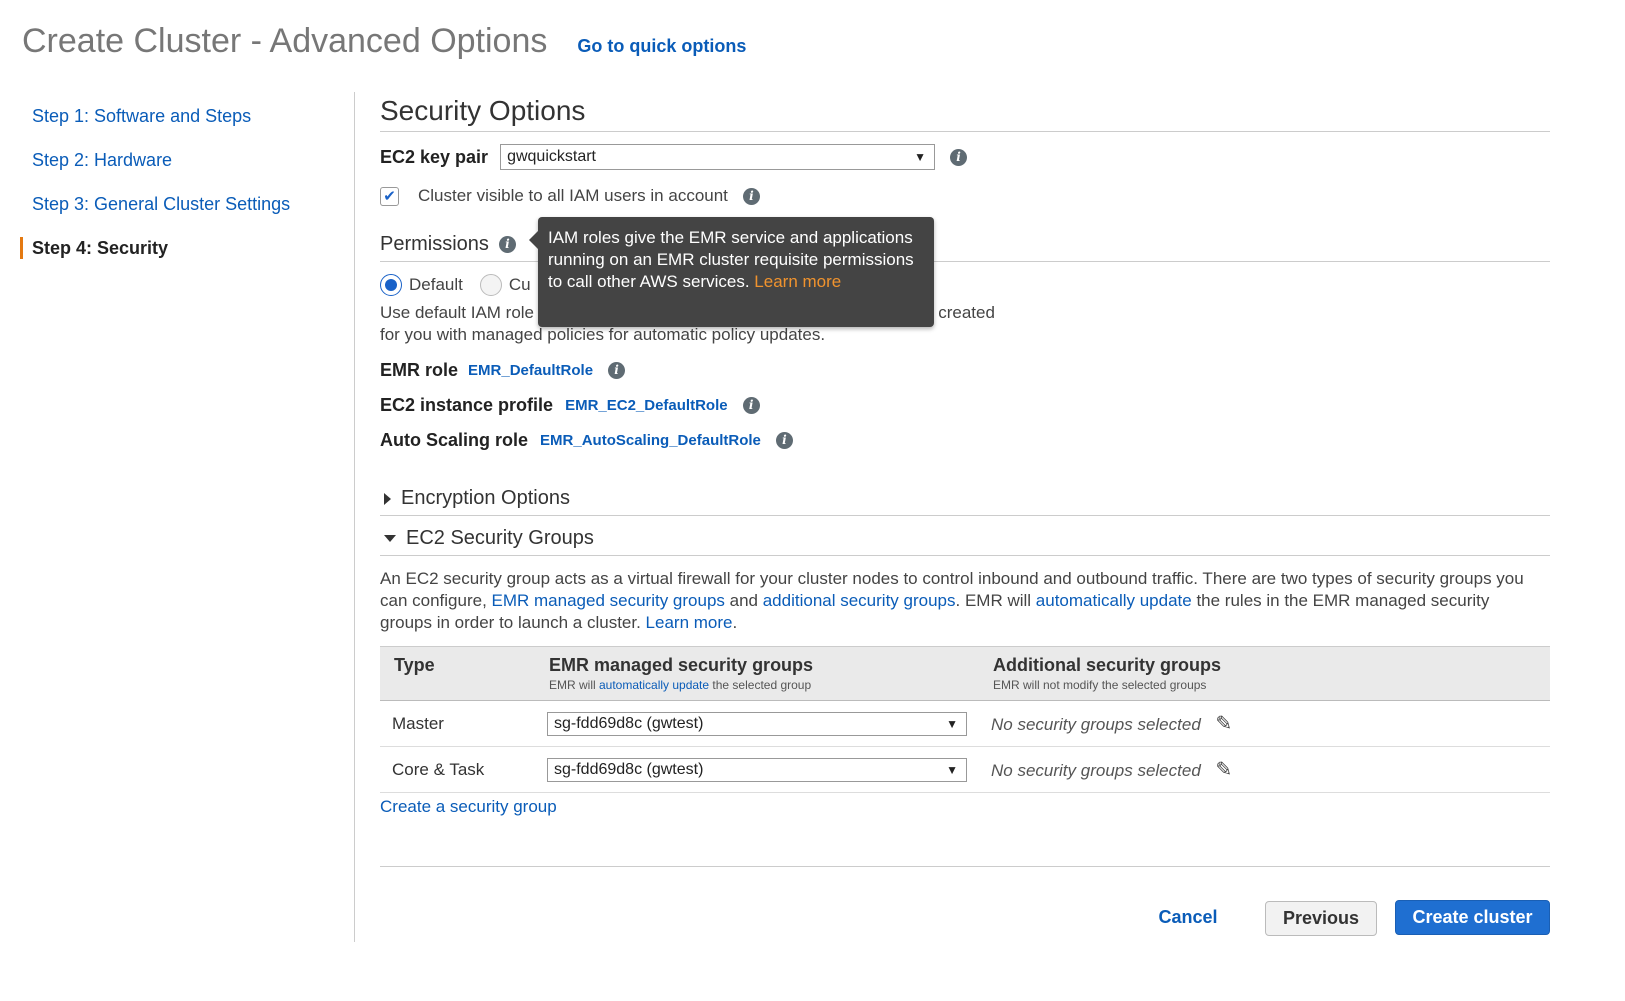  Describe the element at coordinates (468, 806) in the screenshot. I see `create-security-group-link: Create a security group` at that location.